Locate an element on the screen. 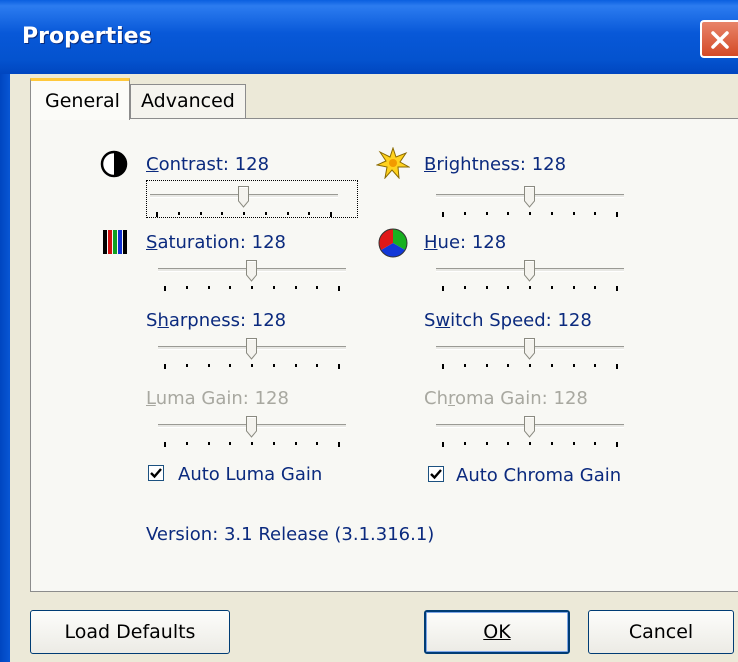  window-title: Properties is located at coordinates (87, 36).